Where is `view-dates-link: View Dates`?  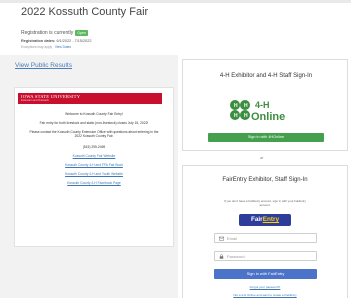 view-dates-link: View Dates is located at coordinates (63, 47).